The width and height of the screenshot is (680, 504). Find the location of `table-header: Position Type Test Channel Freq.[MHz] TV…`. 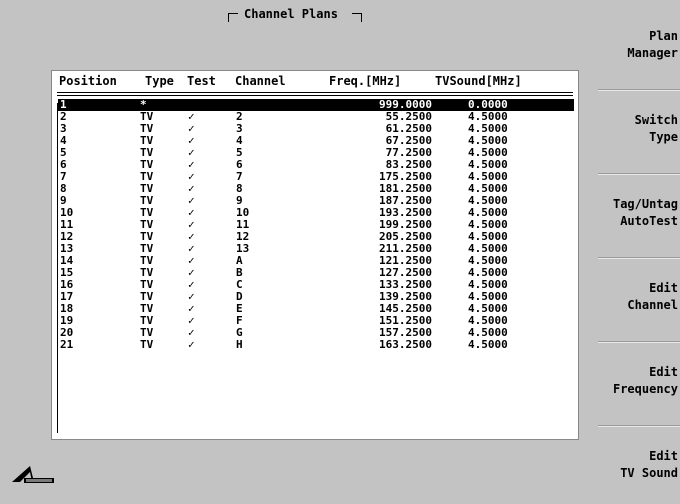

table-header: Position Type Test Channel Freq.[MHz] TV… is located at coordinates (315, 83).